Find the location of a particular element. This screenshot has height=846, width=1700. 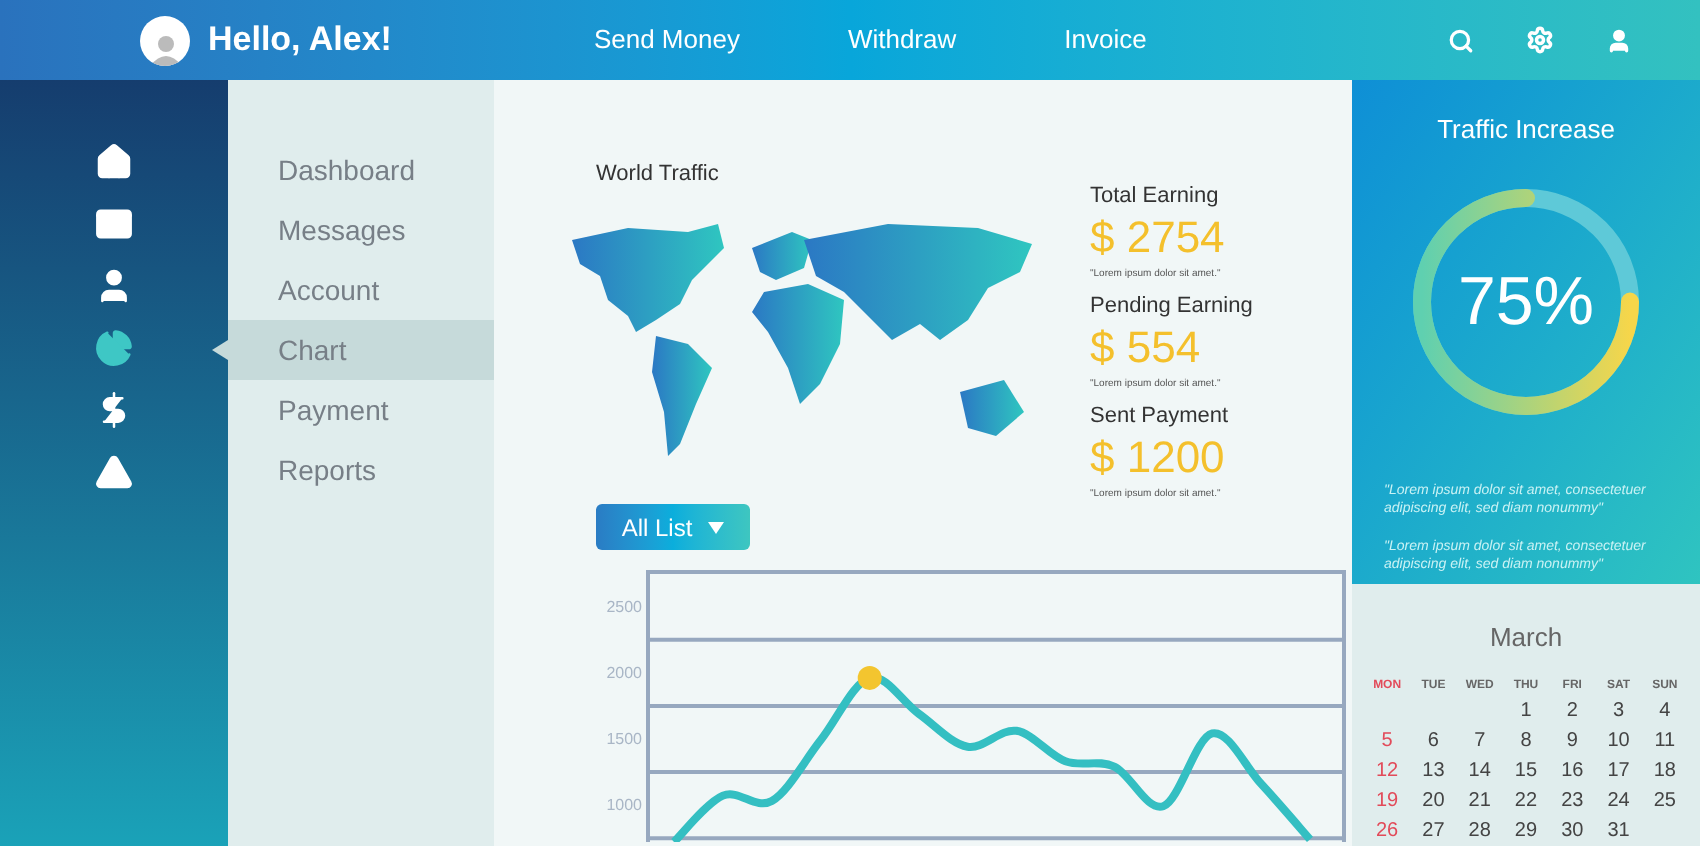

calendar-day: 16 is located at coordinates (1572, 771).